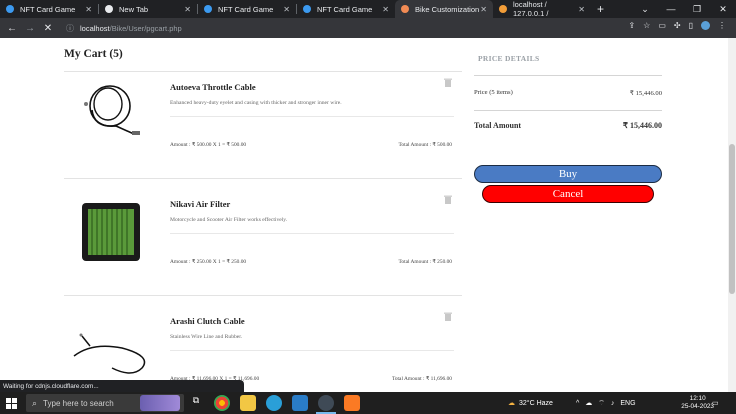 The height and width of the screenshot is (414, 736). What do you see at coordinates (263, 71) in the screenshot?
I see `cart-header-divider` at bounding box center [263, 71].